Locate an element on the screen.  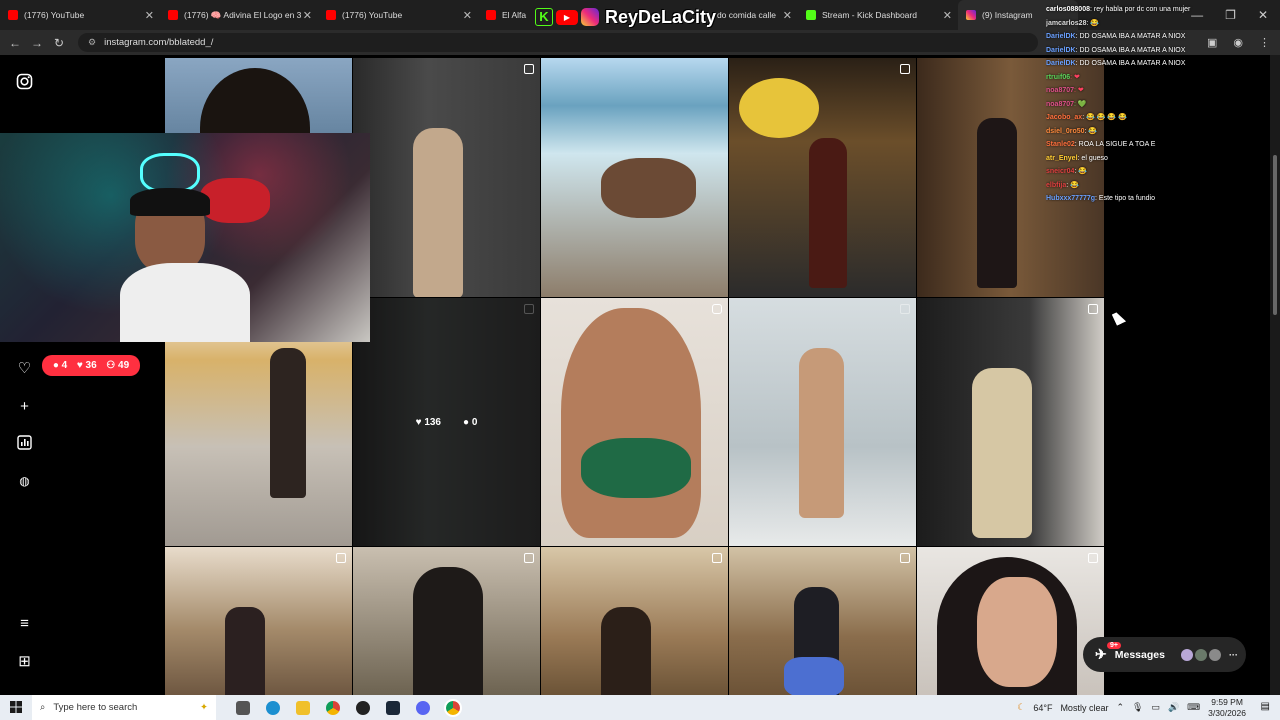
network-icon: ▭ is located at coordinates (1155, 707).